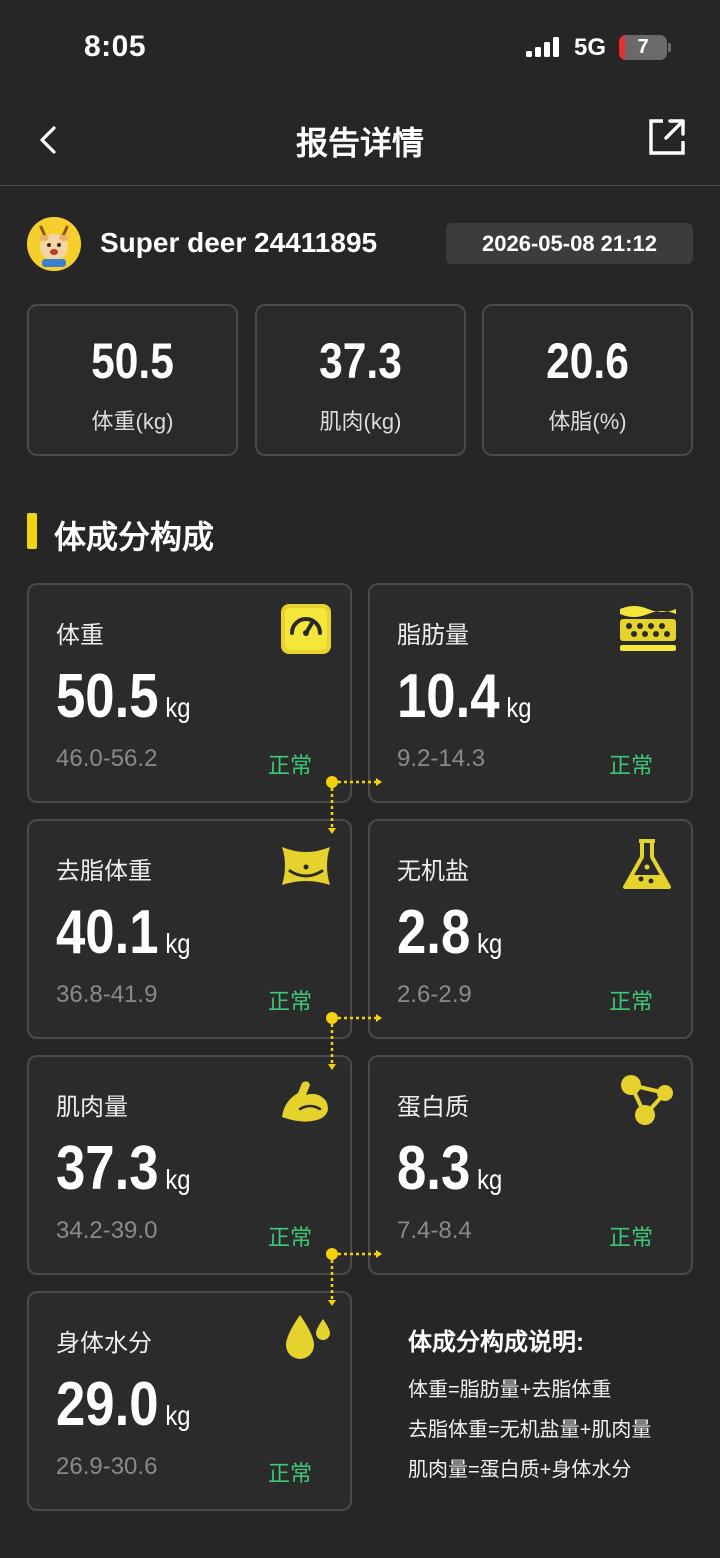  Describe the element at coordinates (305, 1101) in the screenshot. I see `muscle-icon` at that location.